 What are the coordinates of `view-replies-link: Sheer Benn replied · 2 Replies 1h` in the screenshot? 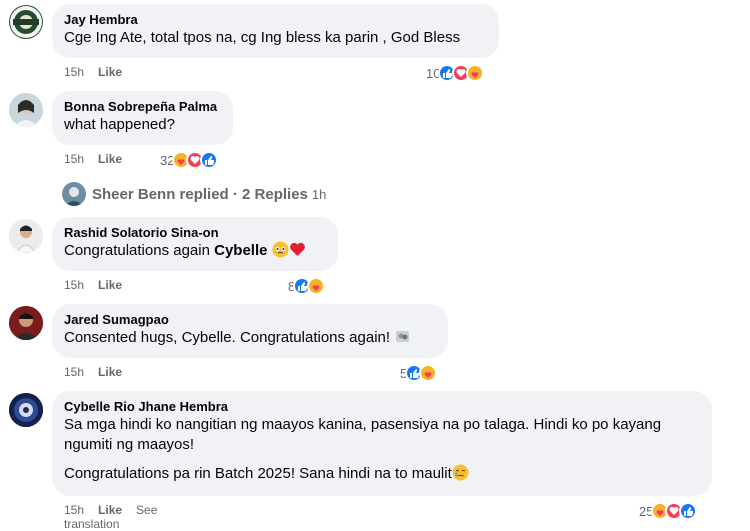 It's located at (194, 194).